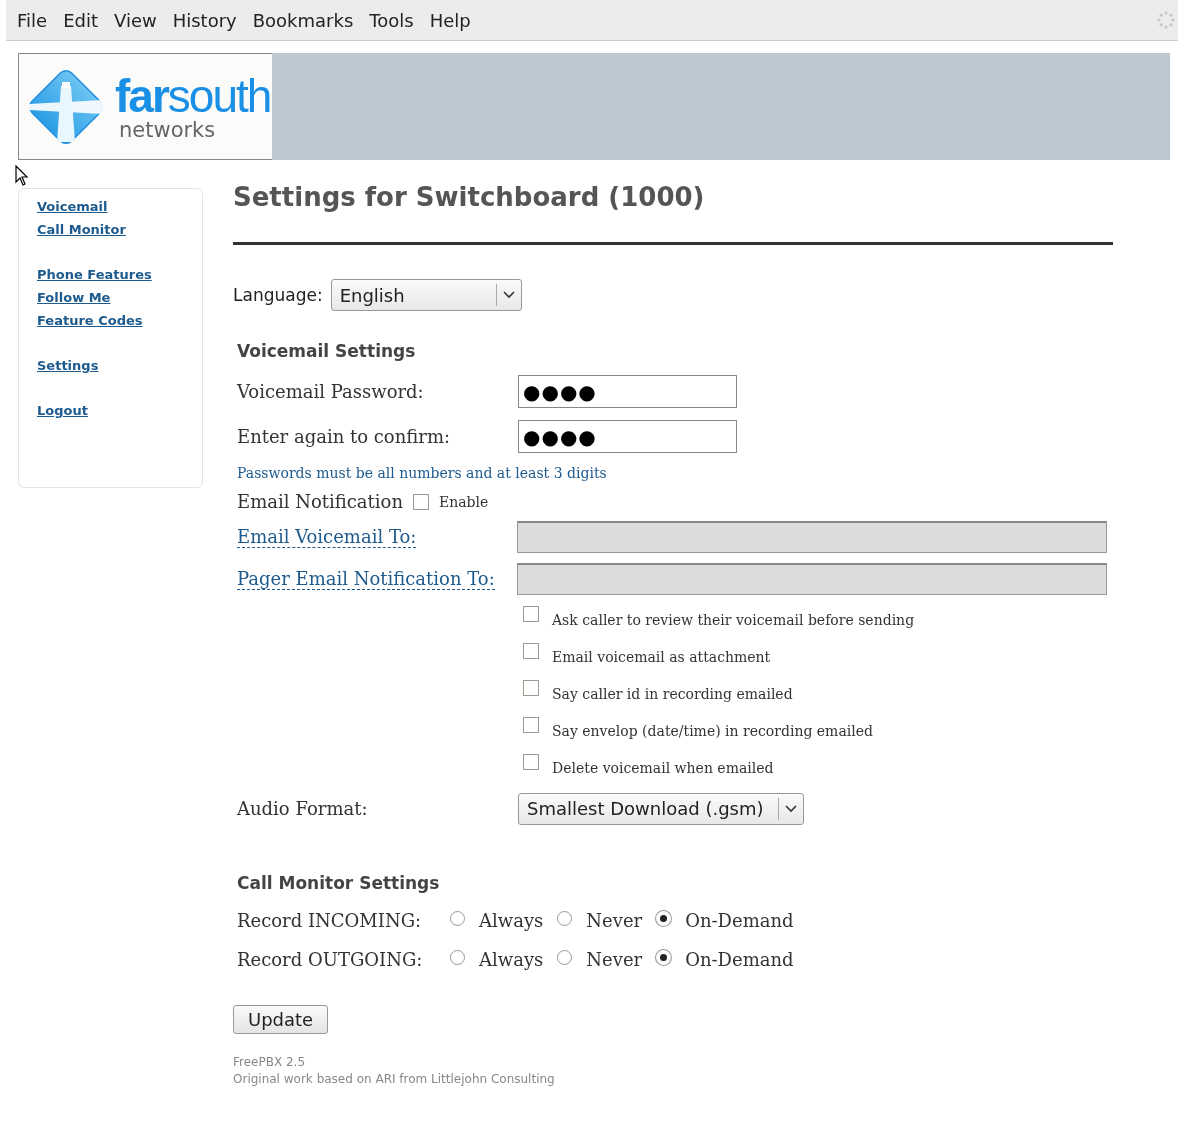 The width and height of the screenshot is (1178, 1126). Describe the element at coordinates (330, 920) in the screenshot. I see `field-label: Record INCOMING:` at that location.